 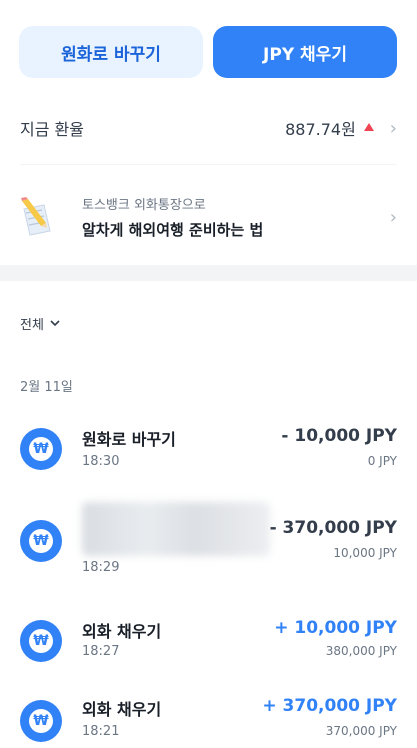 I want to click on transaction-time: 18:29, so click(x=101, y=567).